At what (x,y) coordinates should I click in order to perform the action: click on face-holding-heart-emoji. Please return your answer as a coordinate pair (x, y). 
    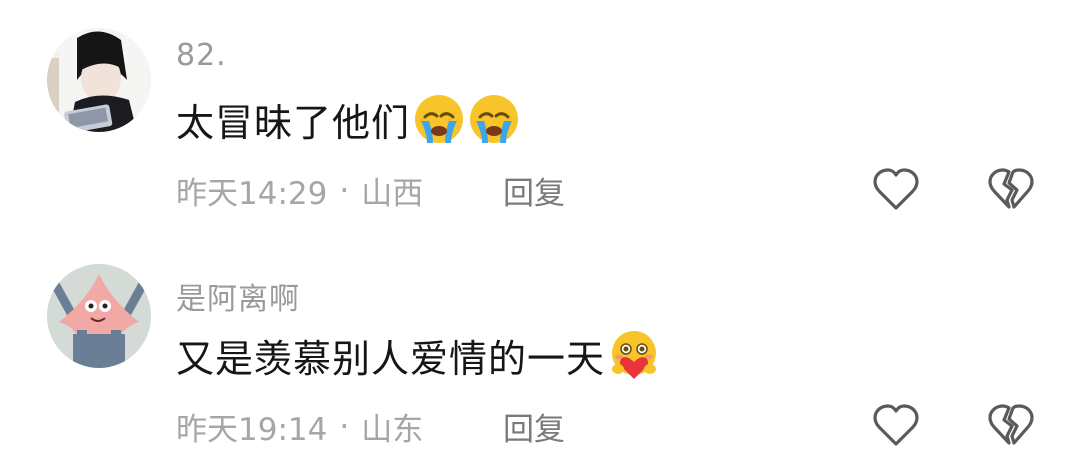
    Looking at the image, I should click on (634, 355).